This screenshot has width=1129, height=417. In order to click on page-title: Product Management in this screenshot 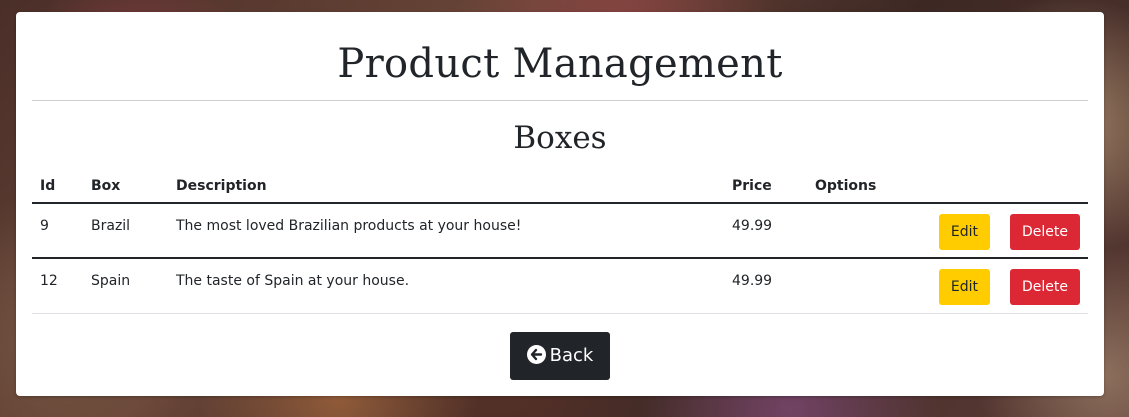, I will do `click(560, 64)`.